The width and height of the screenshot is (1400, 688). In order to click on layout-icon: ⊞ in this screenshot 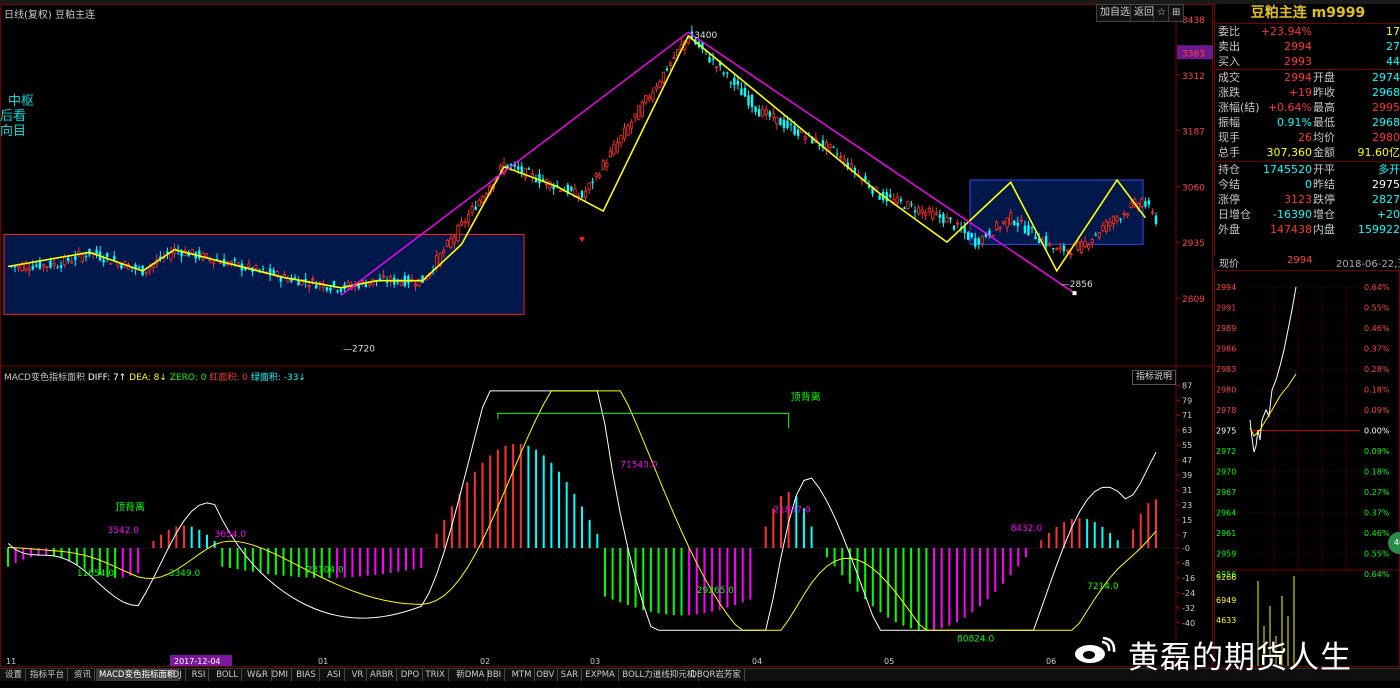, I will do `click(1176, 13)`.